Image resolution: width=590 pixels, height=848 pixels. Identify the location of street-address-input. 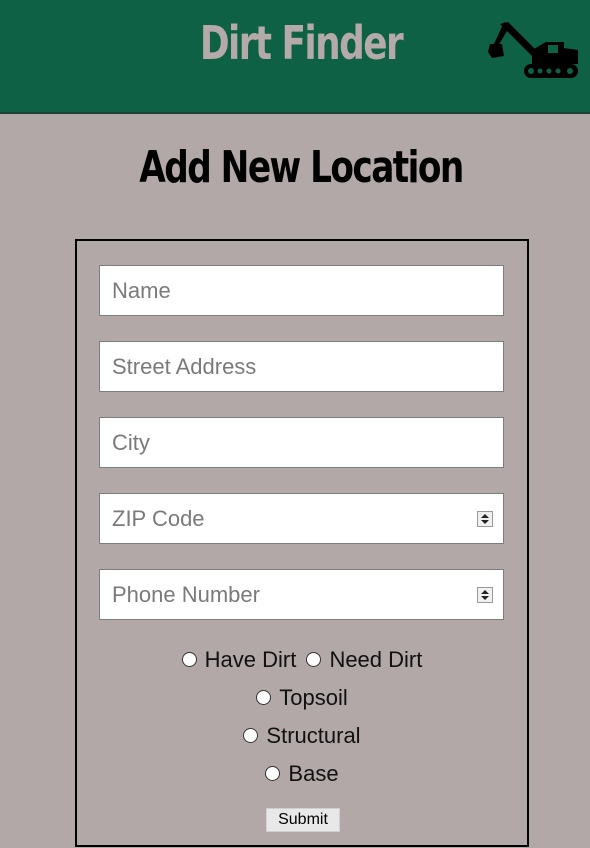
(301, 366).